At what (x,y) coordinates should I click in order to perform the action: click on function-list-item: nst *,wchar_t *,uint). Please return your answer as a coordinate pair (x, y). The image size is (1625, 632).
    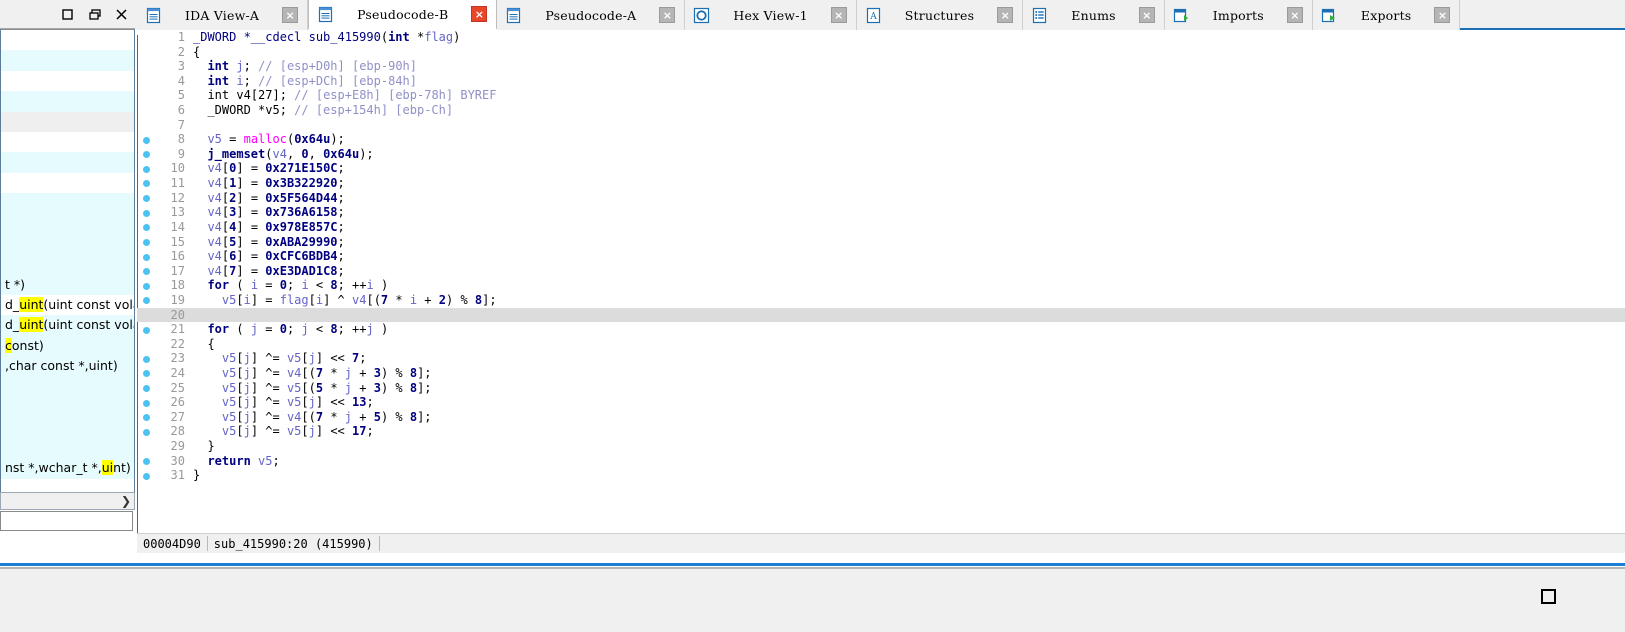
    Looking at the image, I should click on (67, 468).